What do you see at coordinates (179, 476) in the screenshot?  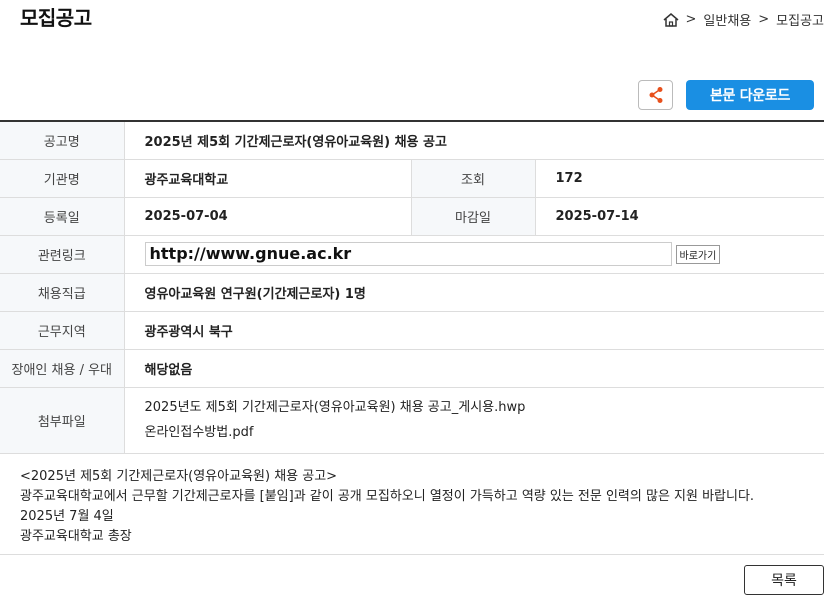 I see `body-heading: <2025년 제5회 기간제근로자(영유아교육원) 채용 공고>` at bounding box center [179, 476].